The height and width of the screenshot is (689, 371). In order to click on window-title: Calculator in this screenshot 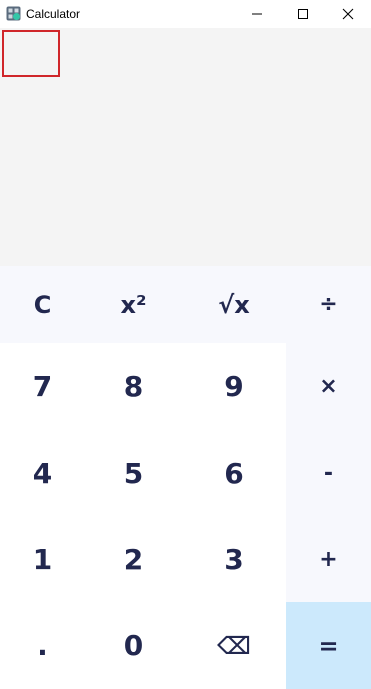, I will do `click(53, 14)`.